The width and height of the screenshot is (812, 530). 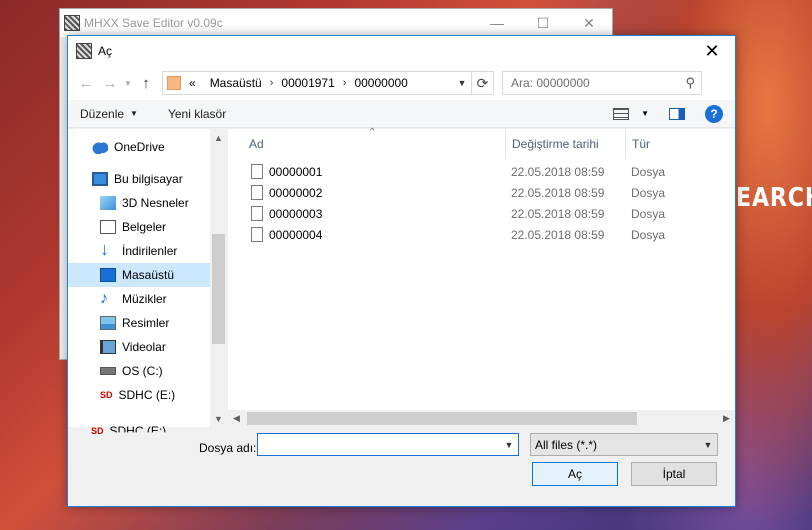 What do you see at coordinates (726, 418) in the screenshot?
I see `scroll-right-chevron-icon: ▶` at bounding box center [726, 418].